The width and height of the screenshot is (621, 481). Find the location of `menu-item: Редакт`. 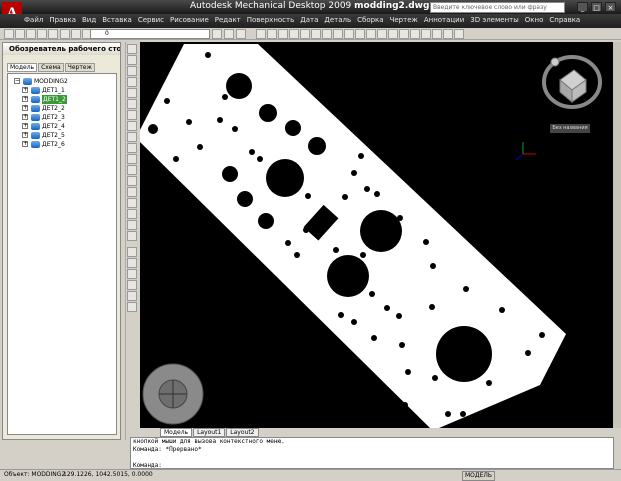

menu-item: Редакт is located at coordinates (228, 20).